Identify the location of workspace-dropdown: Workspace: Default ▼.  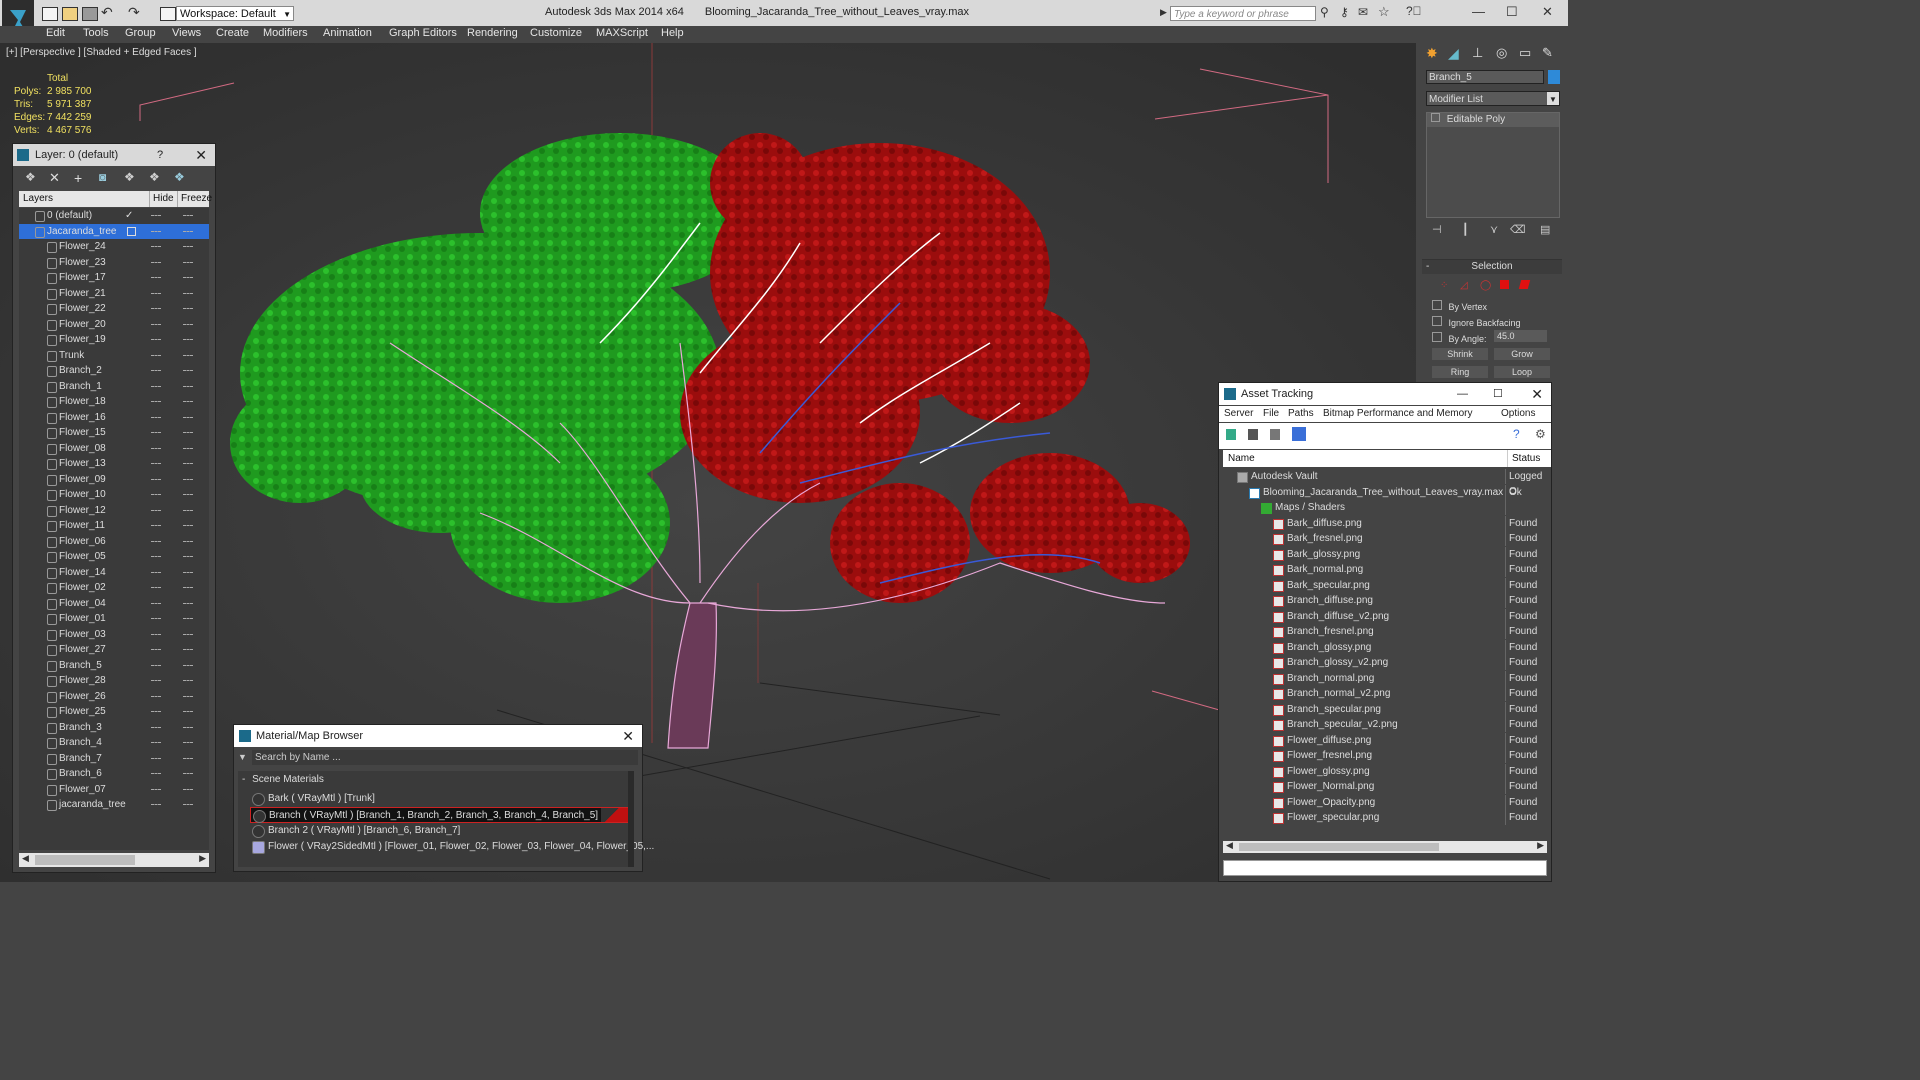
(235, 13).